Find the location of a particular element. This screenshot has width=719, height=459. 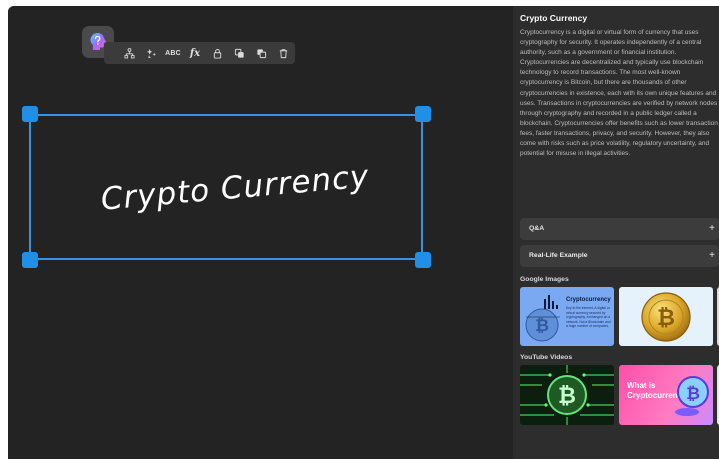

sparkle-icon is located at coordinates (151, 53).